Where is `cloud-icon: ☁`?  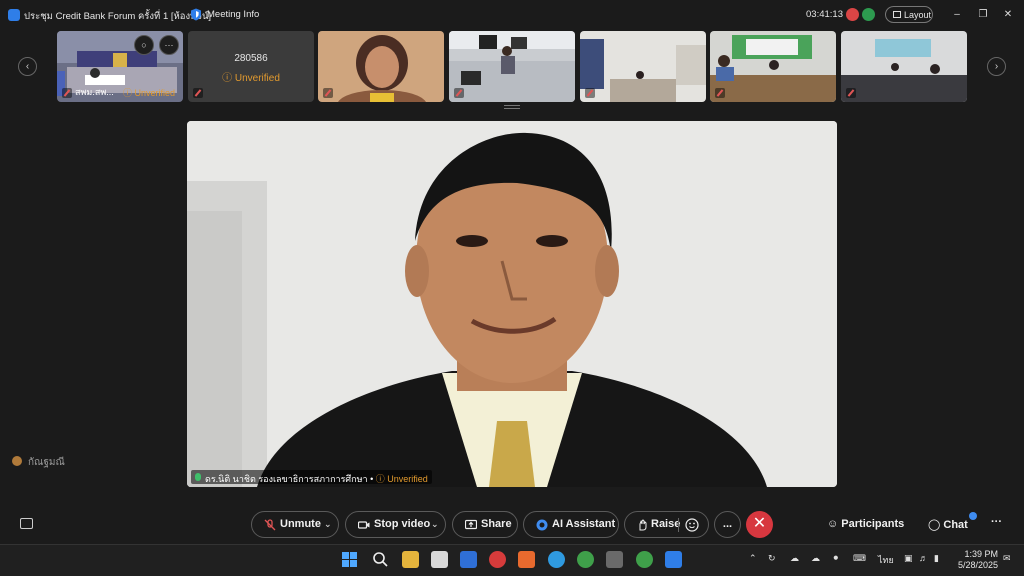 cloud-icon: ☁ is located at coordinates (815, 558).